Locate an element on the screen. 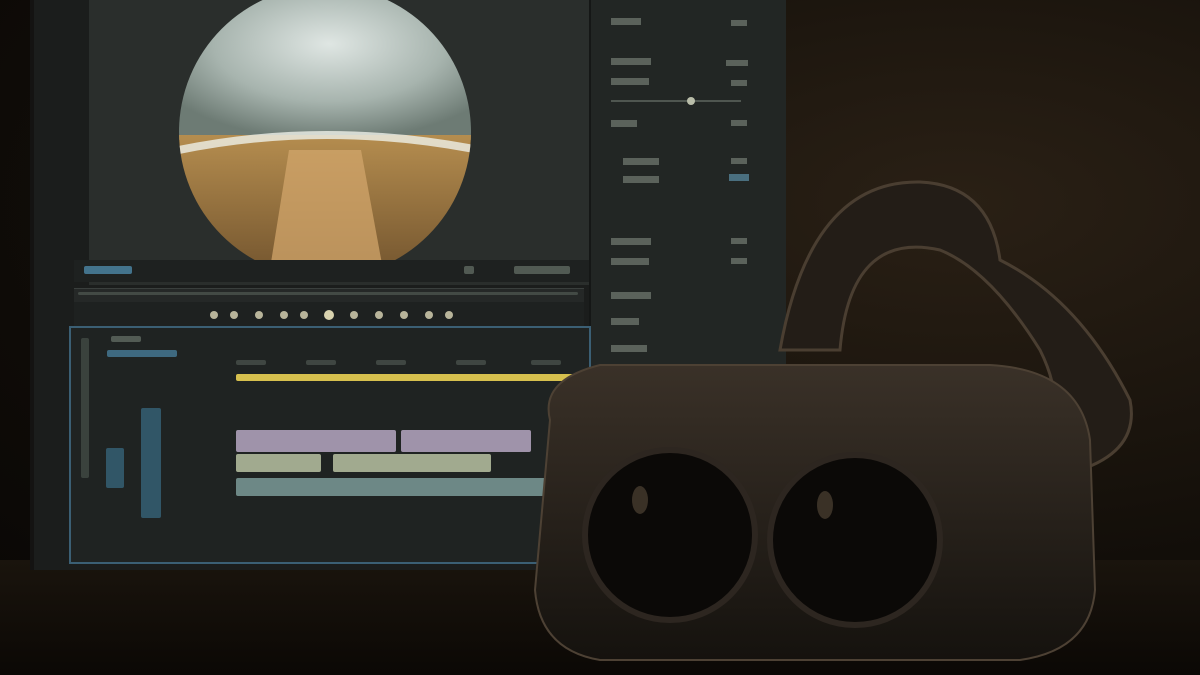 This screenshot has width=1200, height=675. scrub-bar is located at coordinates (329, 295).